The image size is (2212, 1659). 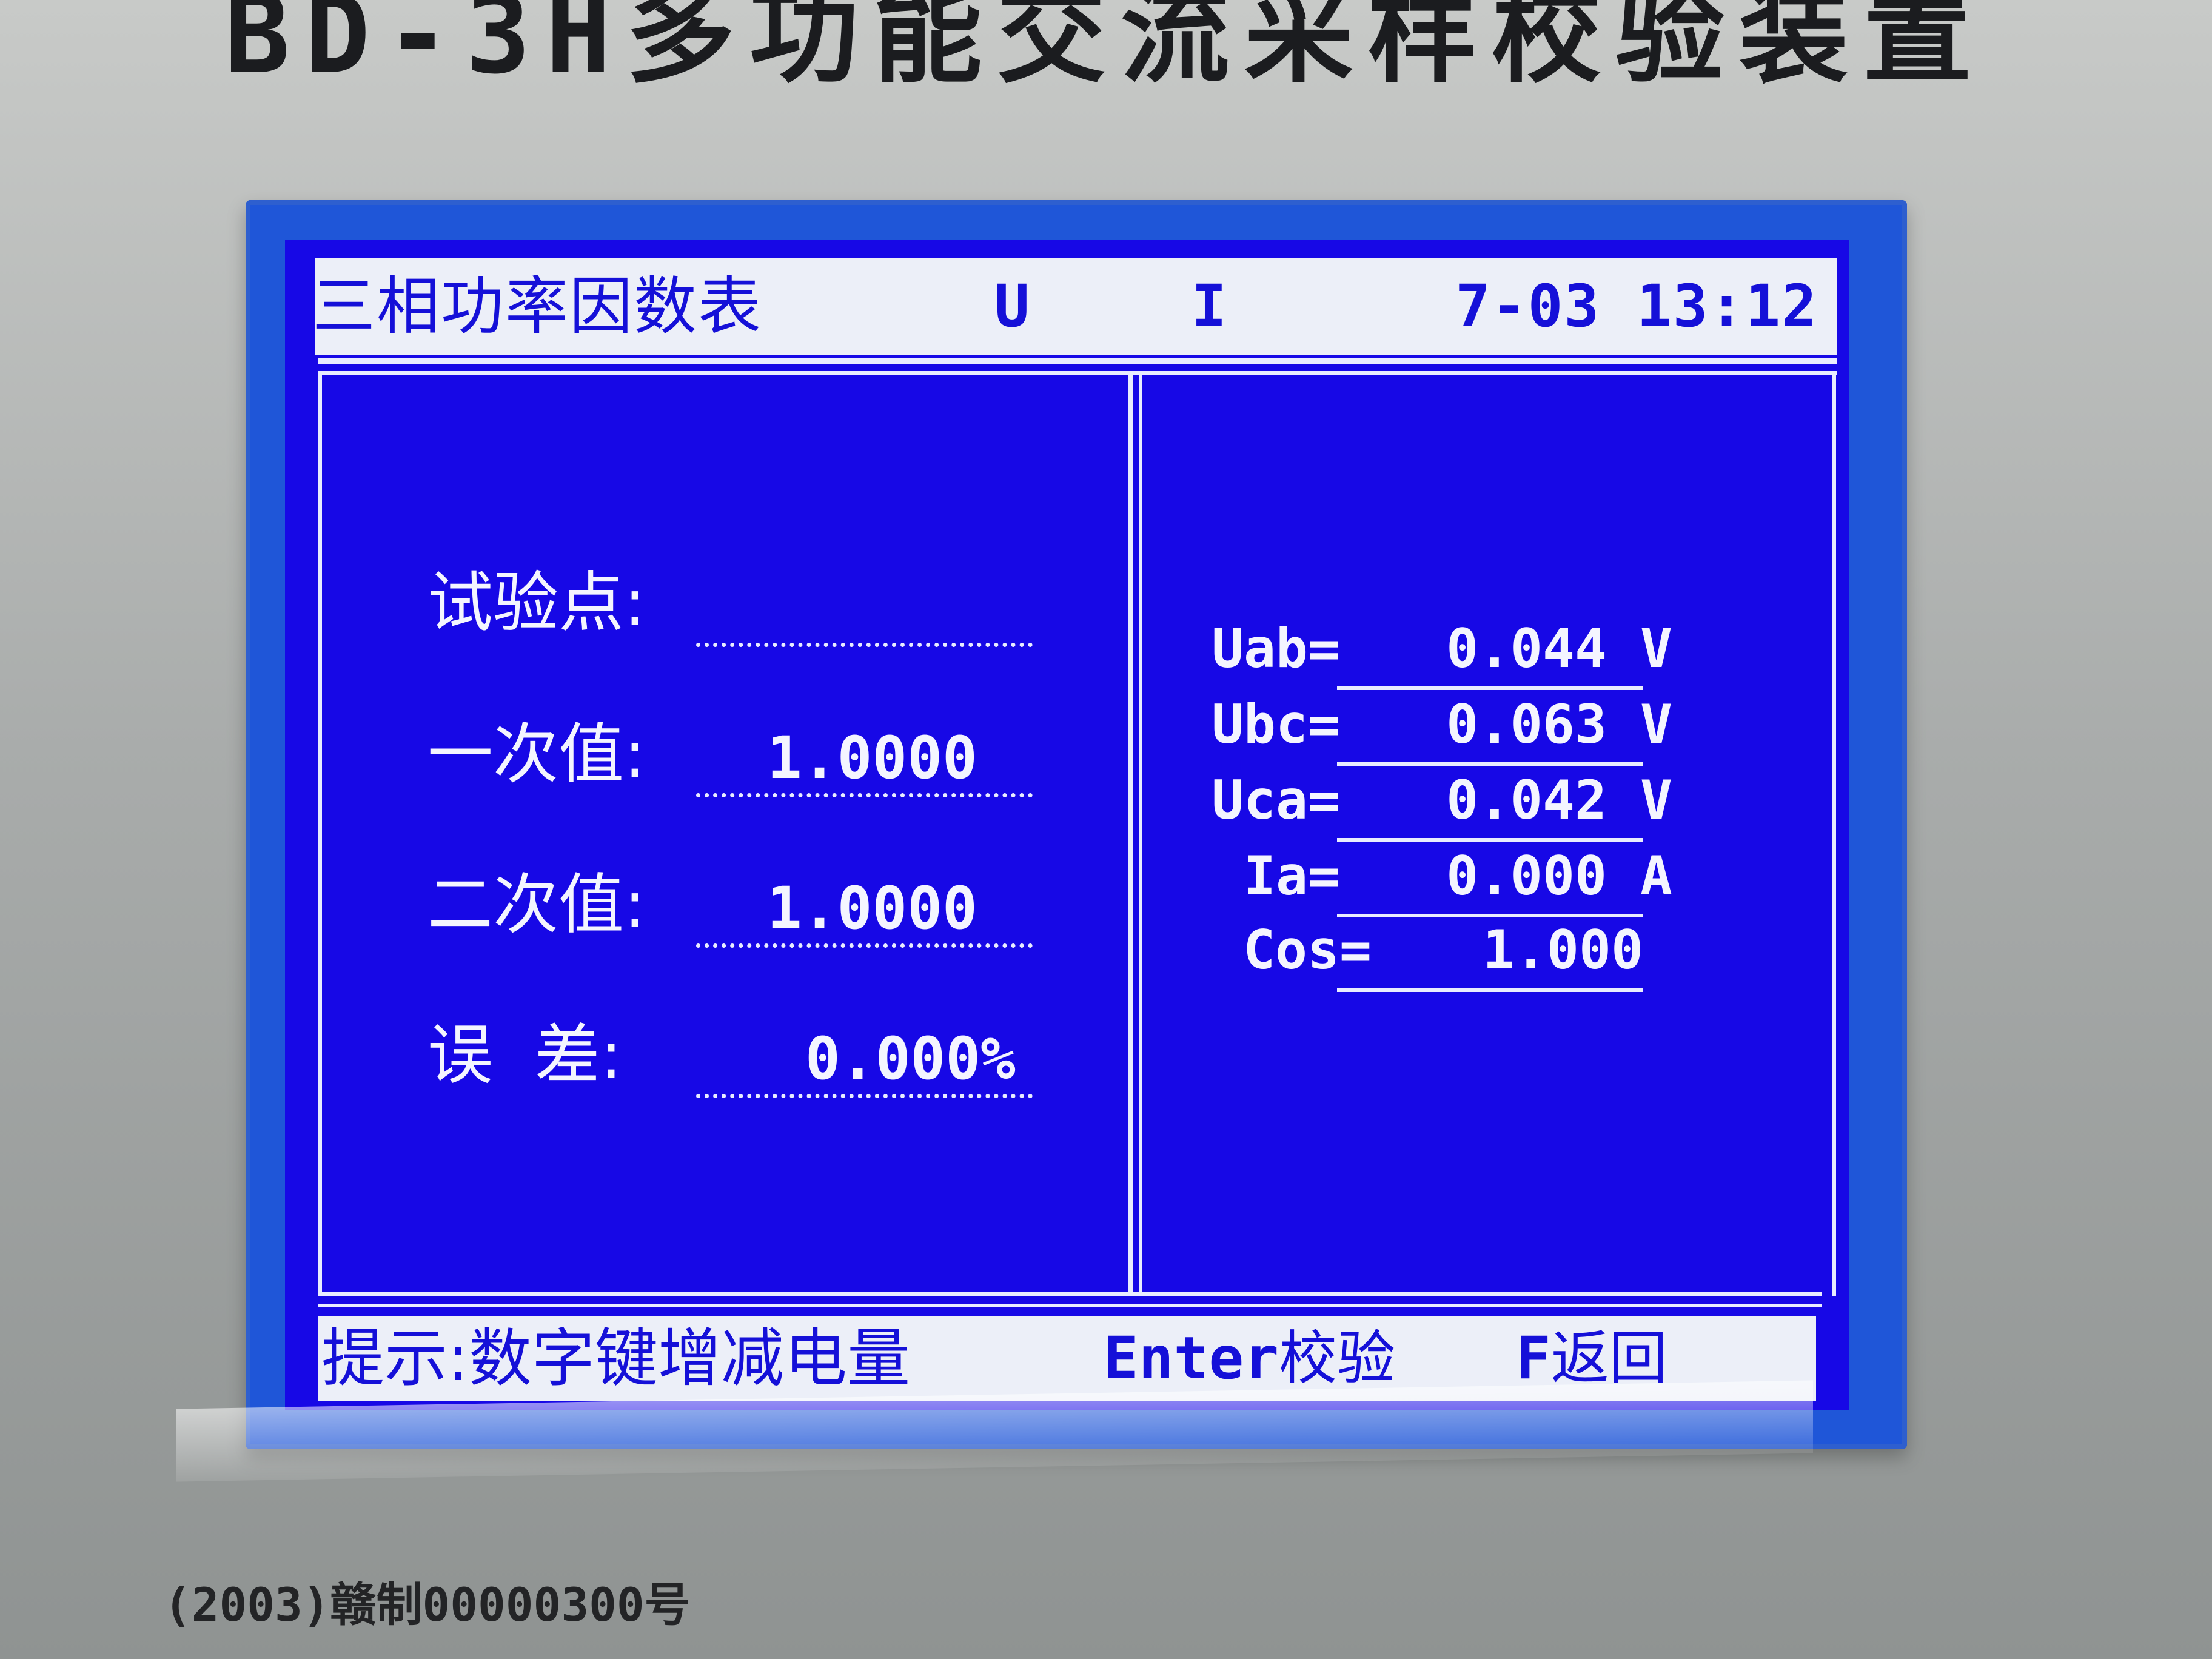 What do you see at coordinates (1292, 876) in the screenshot?
I see `reading-label-ia: Ia=` at bounding box center [1292, 876].